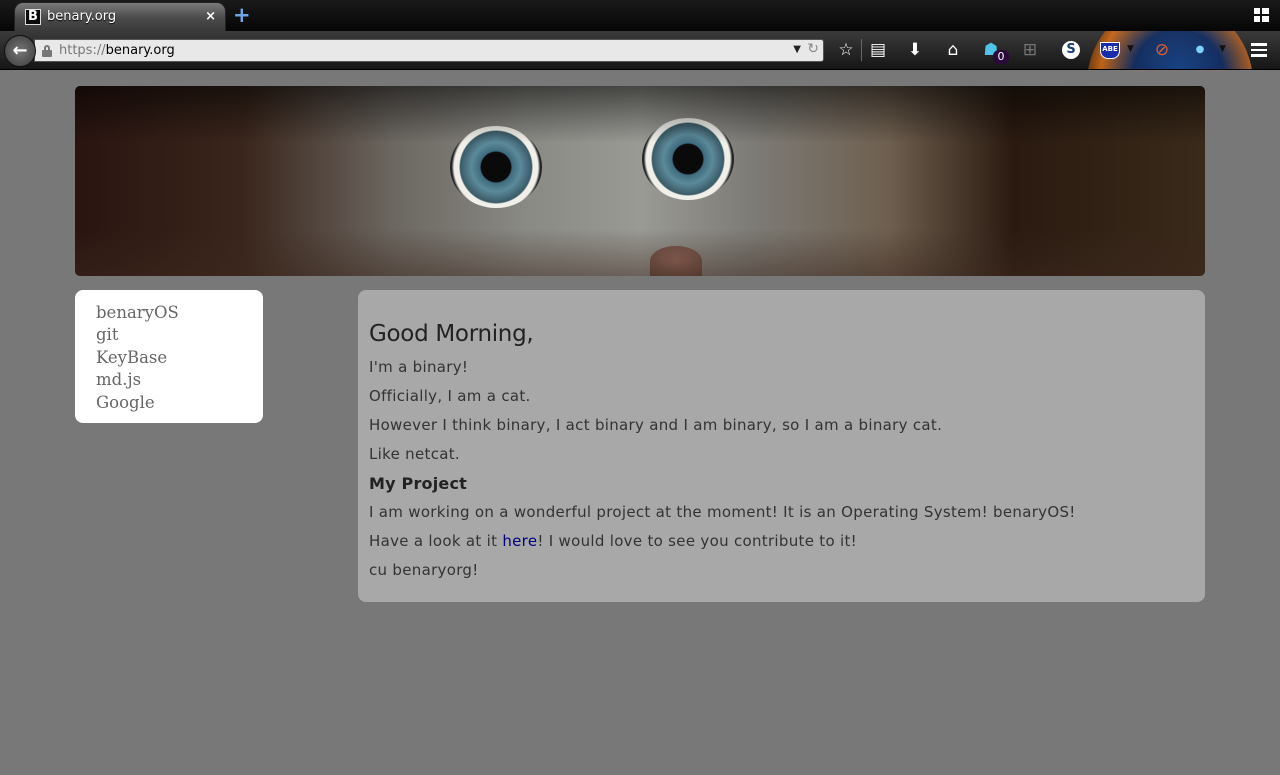  What do you see at coordinates (915, 50) in the screenshot?
I see `downloads-icon: ⬇` at bounding box center [915, 50].